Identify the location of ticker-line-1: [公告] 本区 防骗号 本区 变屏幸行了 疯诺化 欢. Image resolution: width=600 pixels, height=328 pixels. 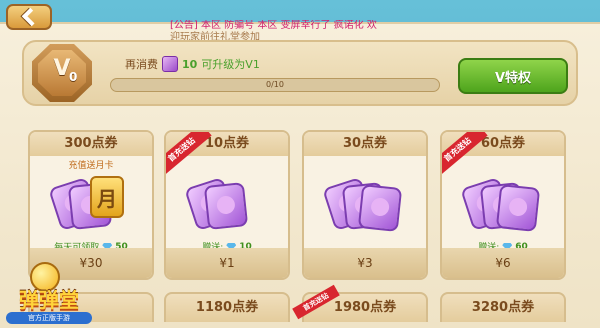
(273, 25).